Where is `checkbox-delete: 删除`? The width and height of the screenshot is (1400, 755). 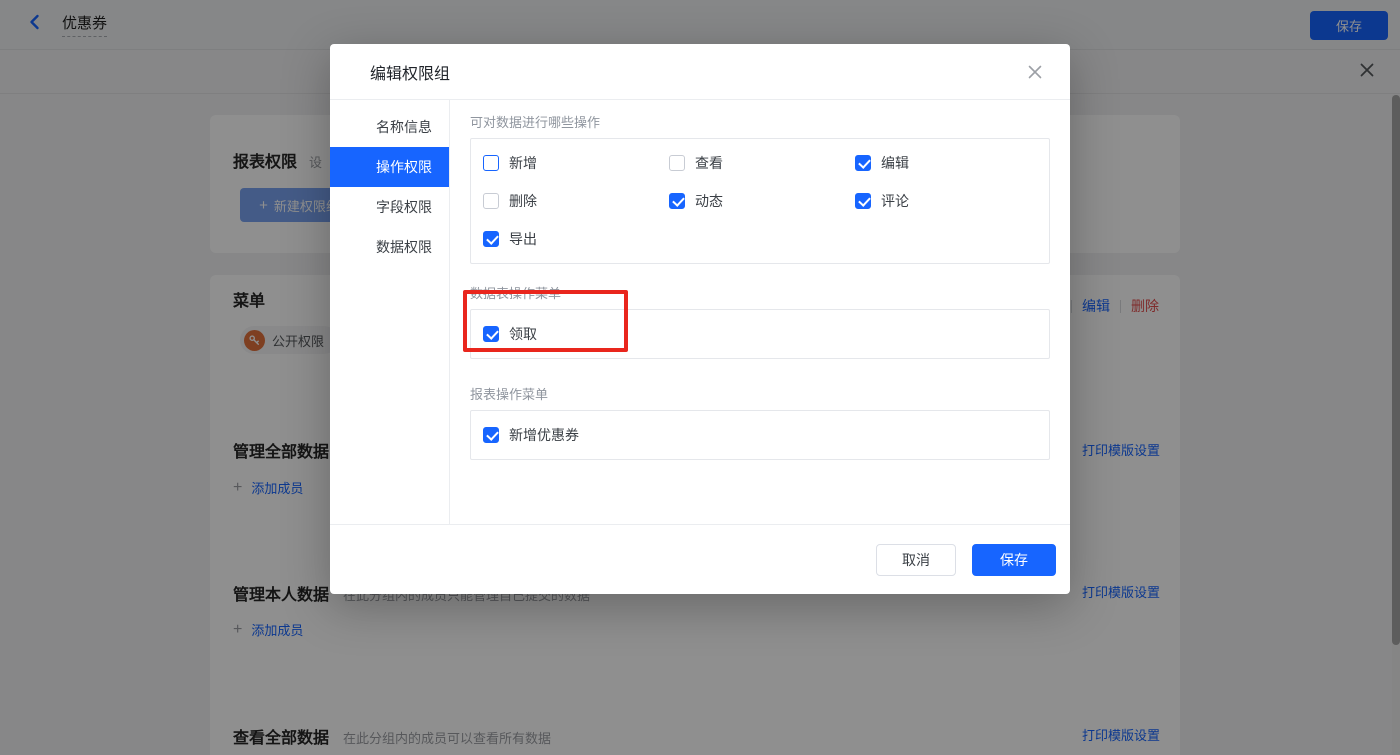
checkbox-delete: 删除 is located at coordinates (576, 201).